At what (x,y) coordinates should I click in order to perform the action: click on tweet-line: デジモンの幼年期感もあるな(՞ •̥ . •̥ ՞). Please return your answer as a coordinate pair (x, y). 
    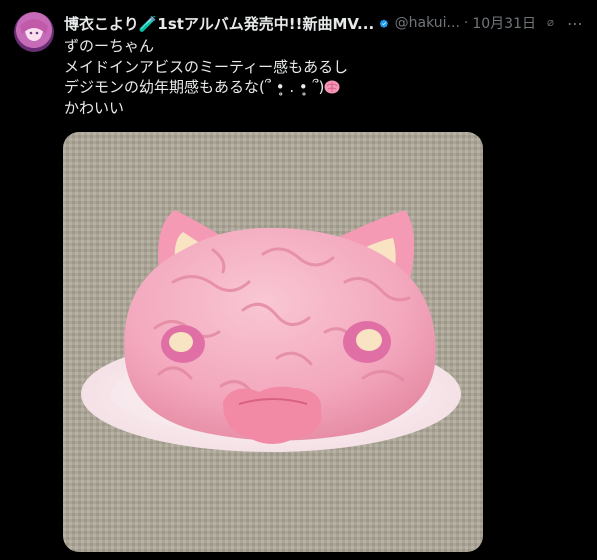
    Looking at the image, I should click on (324, 87).